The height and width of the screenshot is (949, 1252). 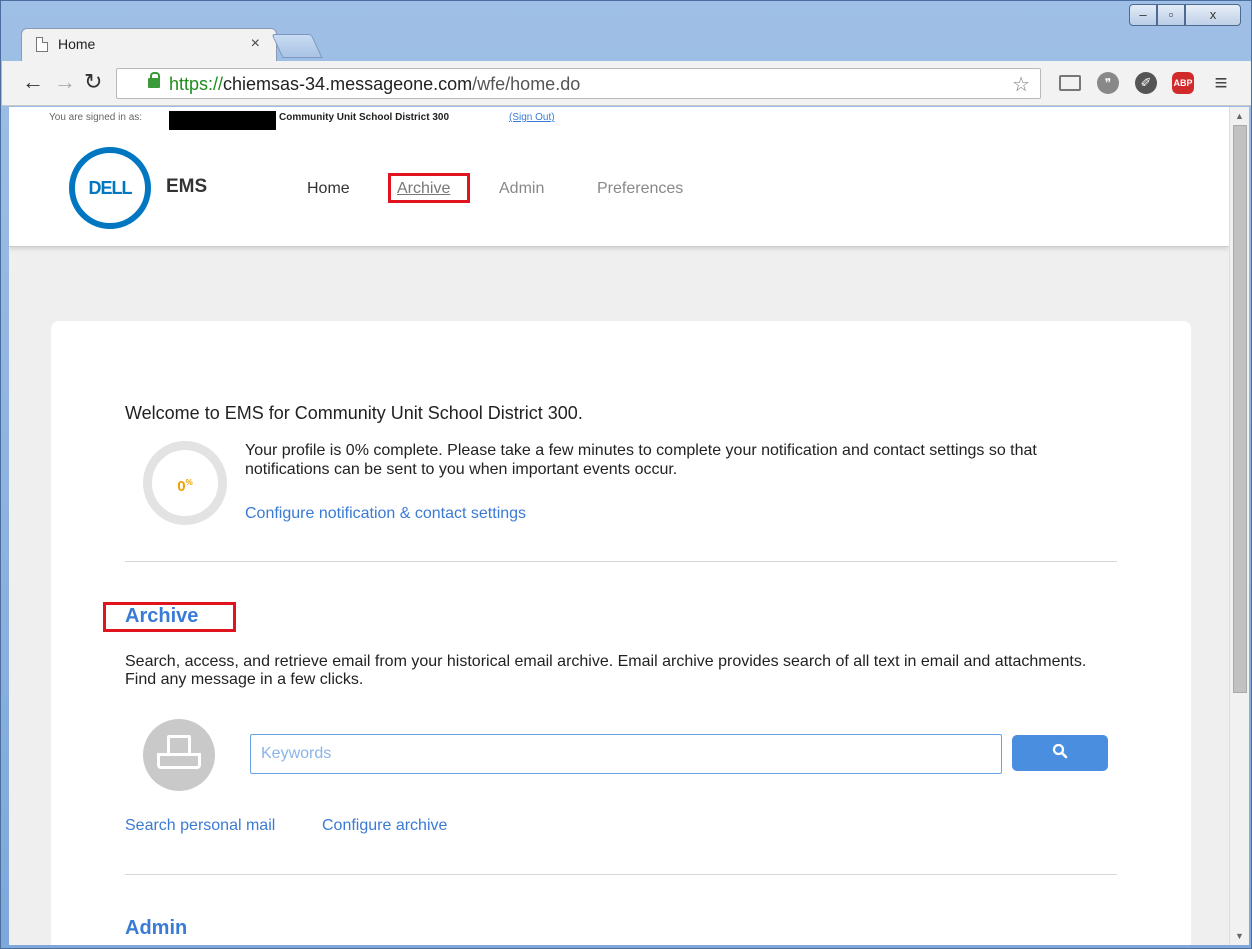 I want to click on keywords-search-input, so click(x=626, y=754).